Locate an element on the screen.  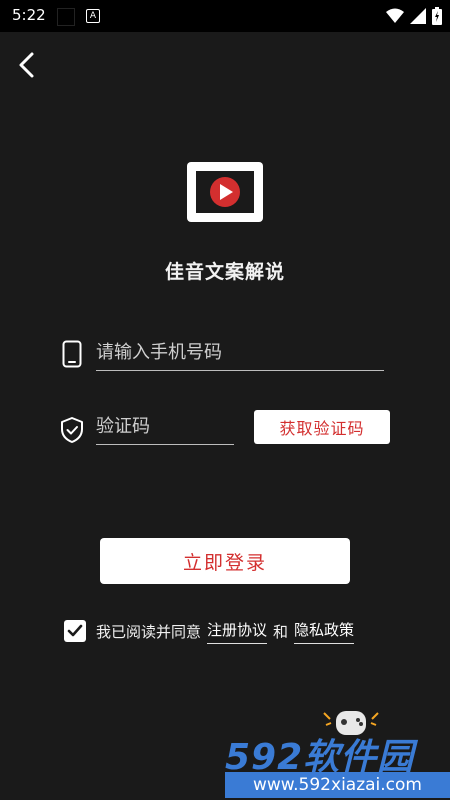
privacy-link: 隐私政策 is located at coordinates (324, 631).